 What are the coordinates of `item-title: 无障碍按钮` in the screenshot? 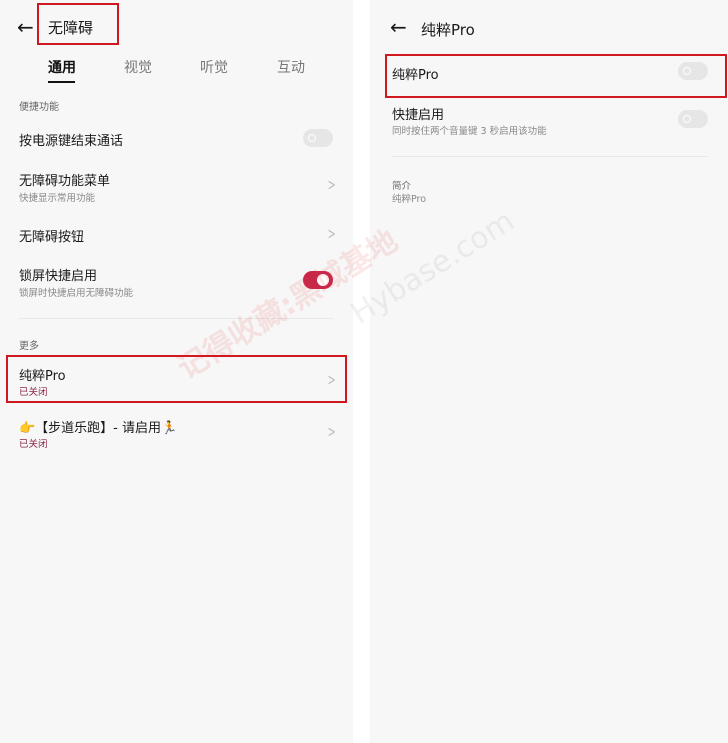 It's located at (52, 237).